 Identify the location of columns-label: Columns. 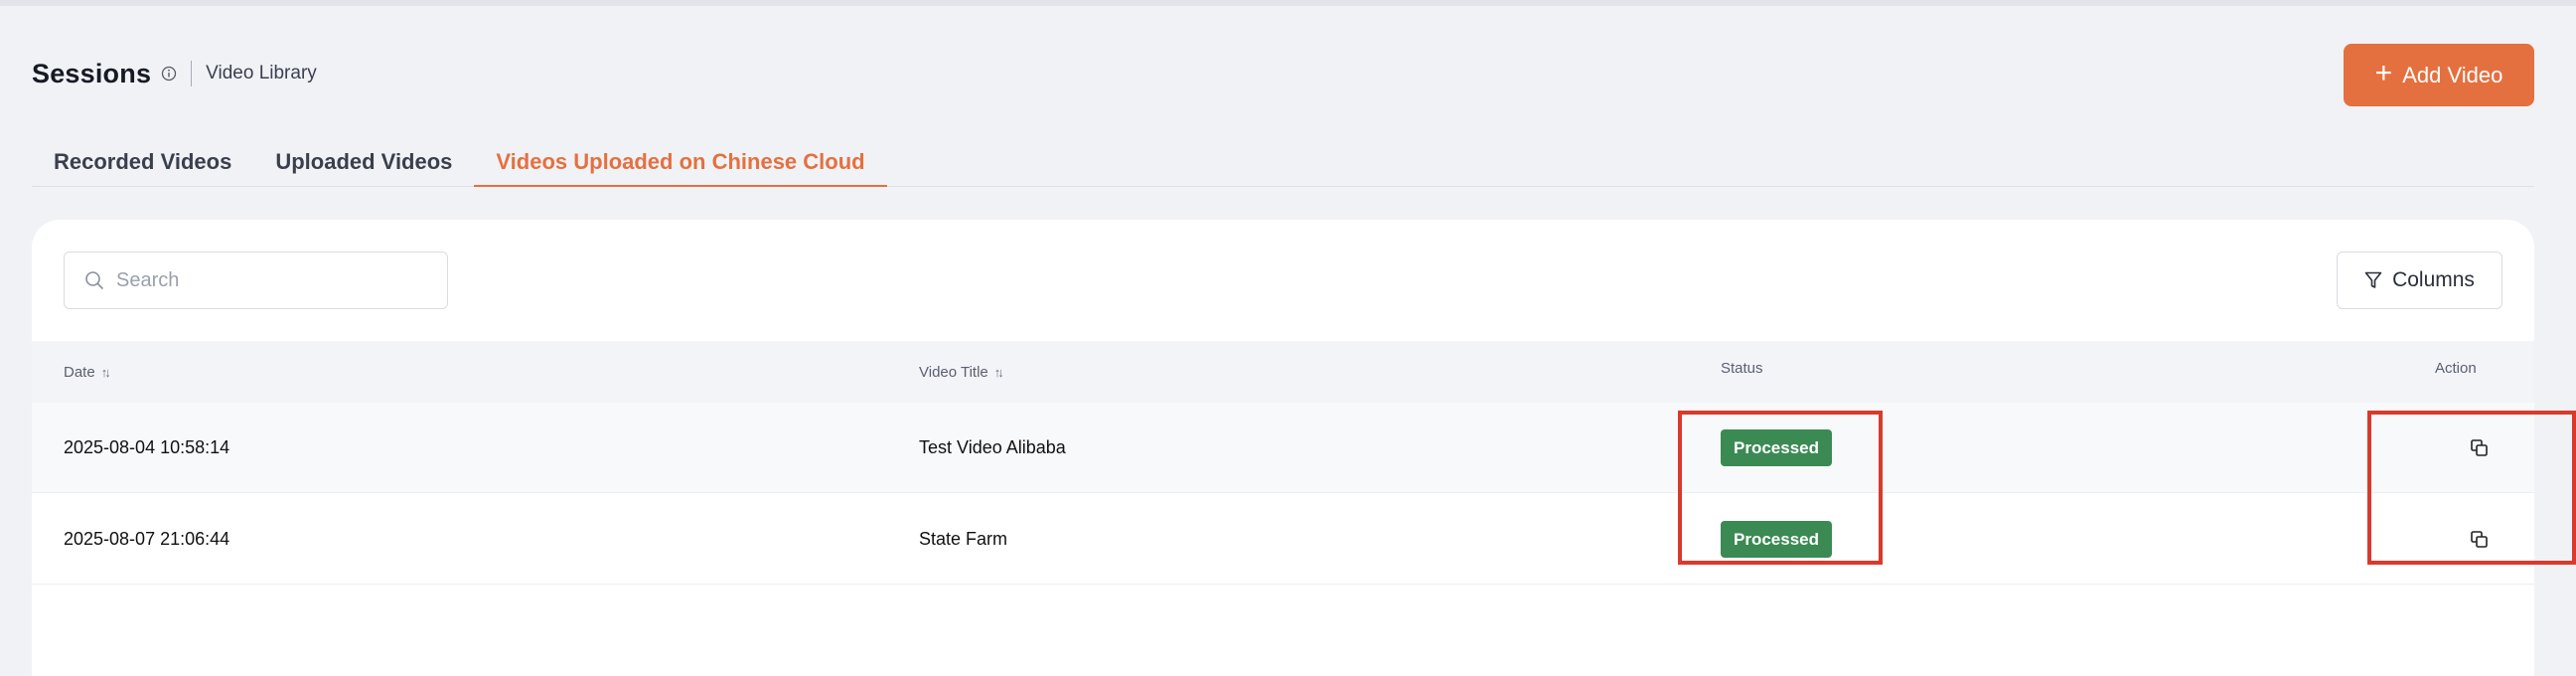
(2433, 280).